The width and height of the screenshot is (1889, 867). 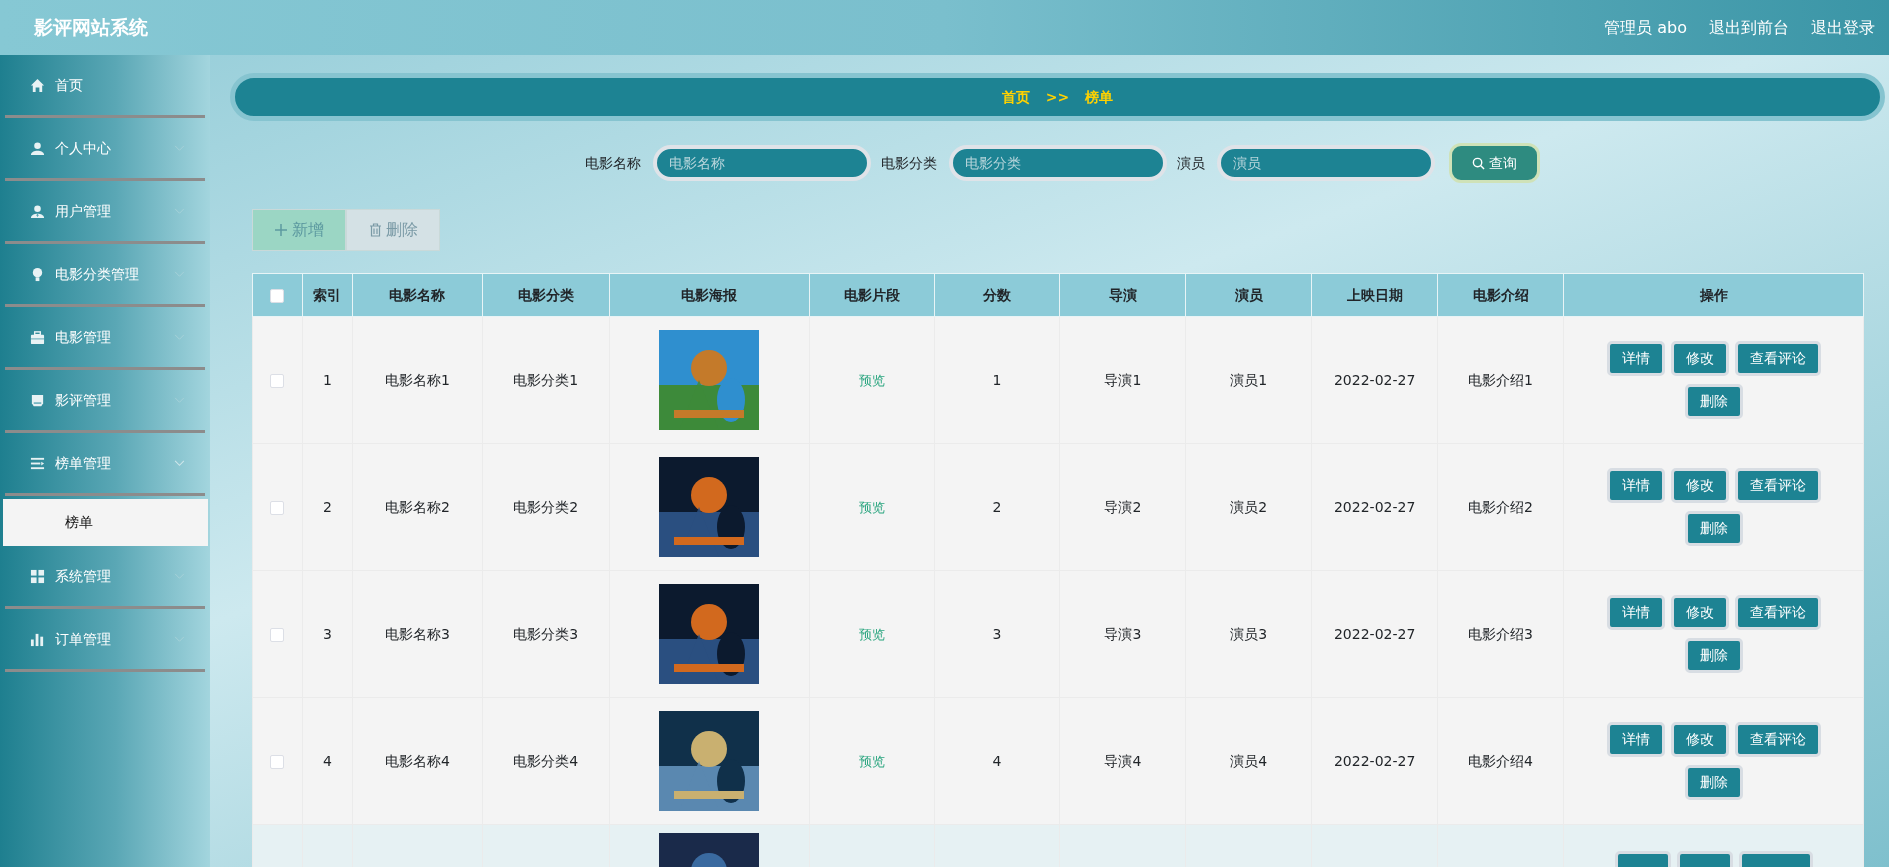 I want to click on column-header: 分数, so click(x=996, y=294).